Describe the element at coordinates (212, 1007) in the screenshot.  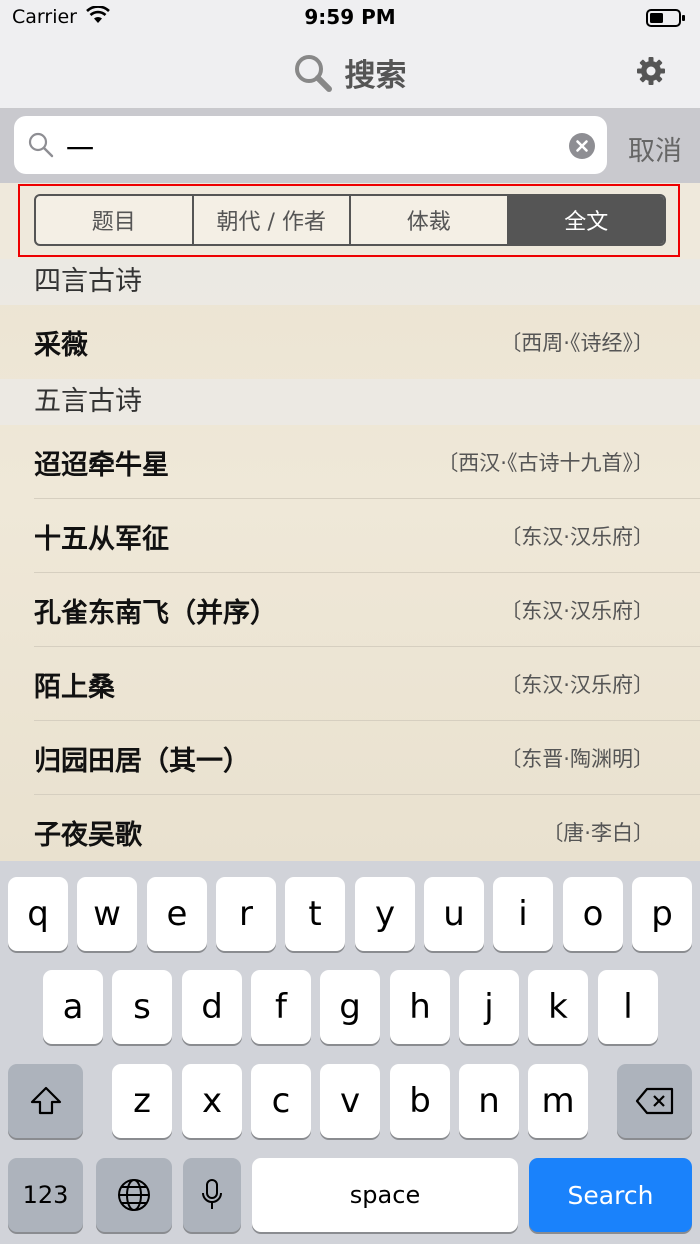
I see `key-d: d` at that location.